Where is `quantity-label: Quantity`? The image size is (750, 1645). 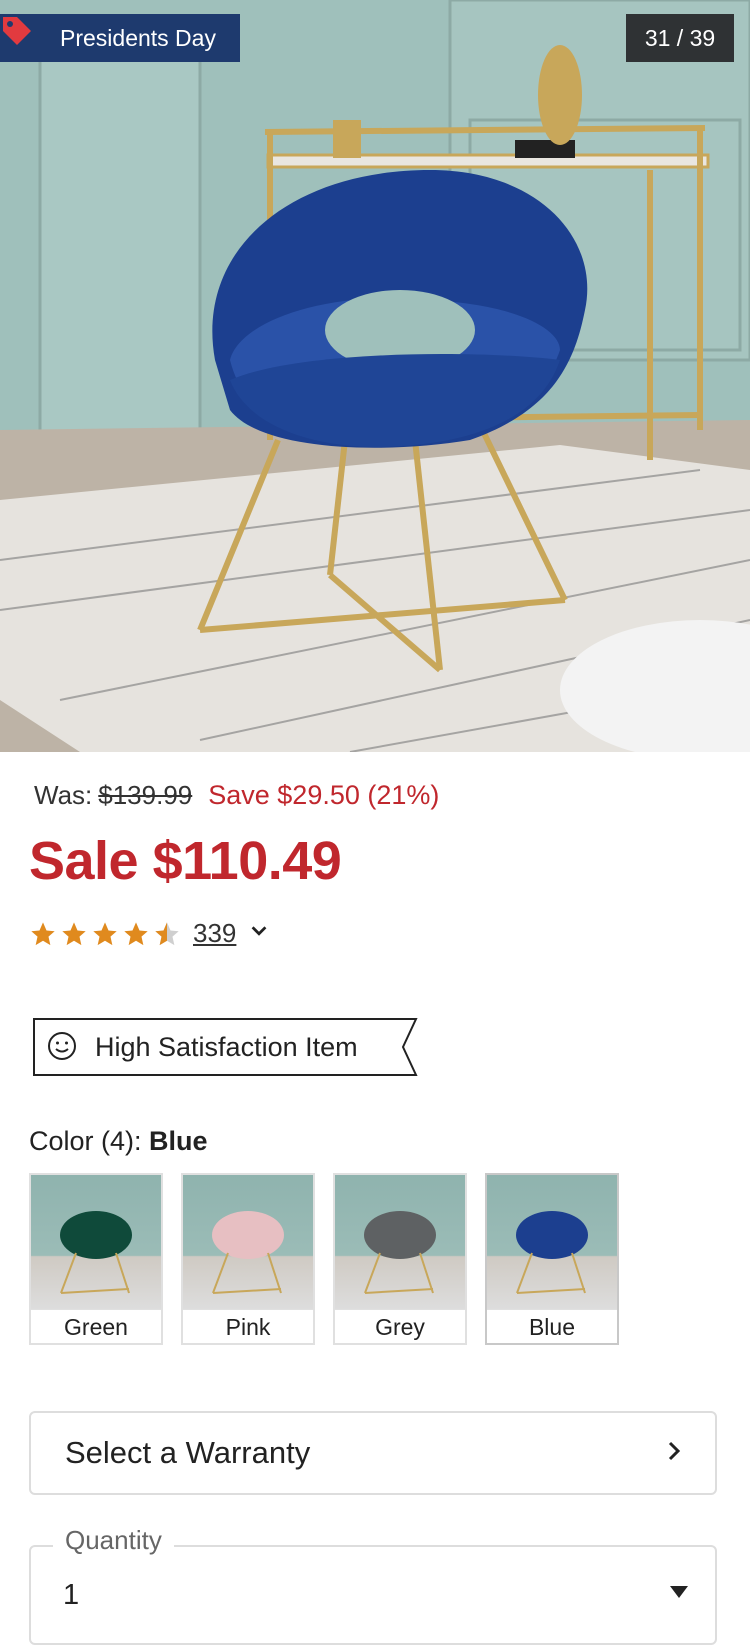 quantity-label: Quantity is located at coordinates (113, 1540).